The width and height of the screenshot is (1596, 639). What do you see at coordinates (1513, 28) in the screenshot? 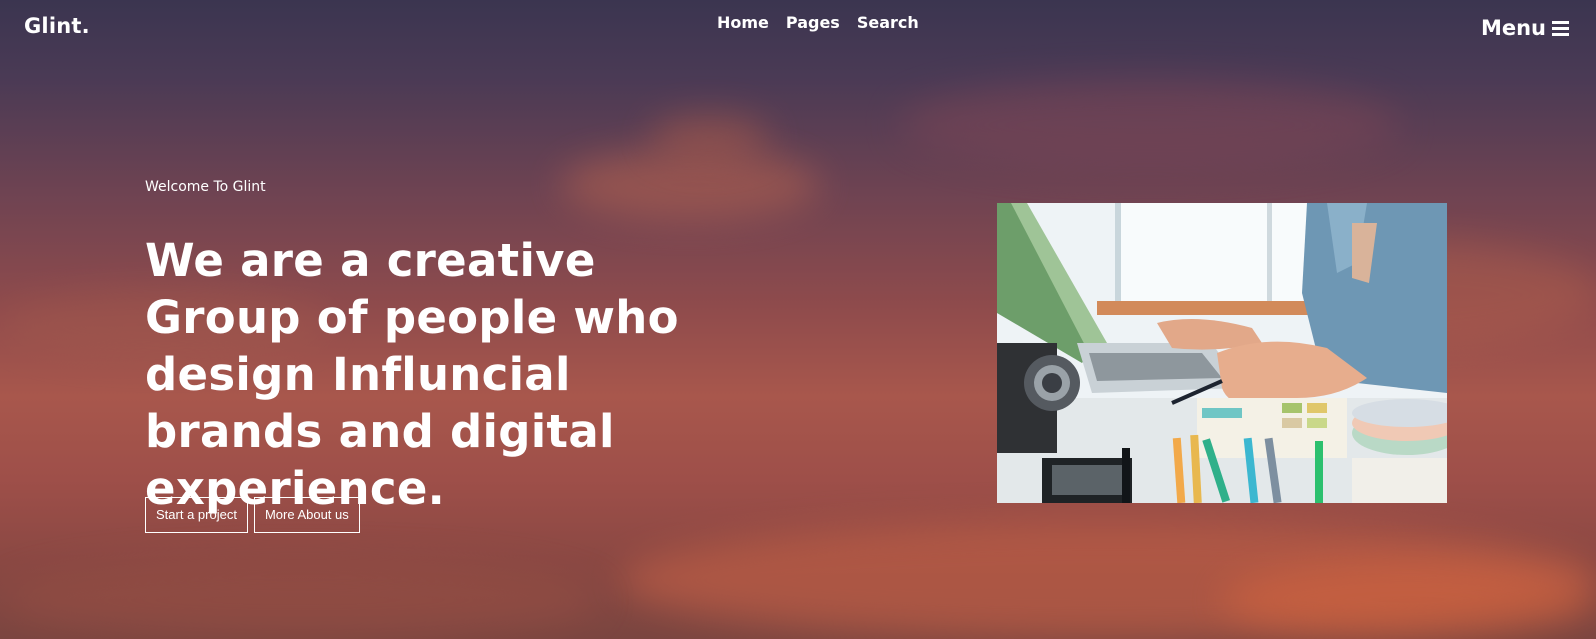
I see `menu-label: Menu` at bounding box center [1513, 28].